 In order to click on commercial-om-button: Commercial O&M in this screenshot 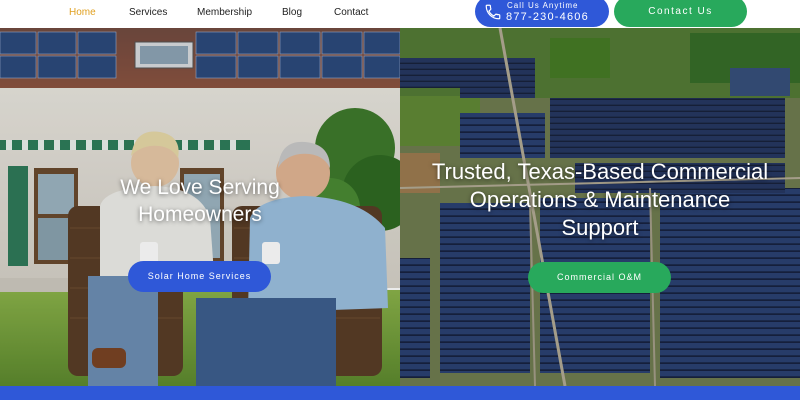, I will do `click(599, 277)`.